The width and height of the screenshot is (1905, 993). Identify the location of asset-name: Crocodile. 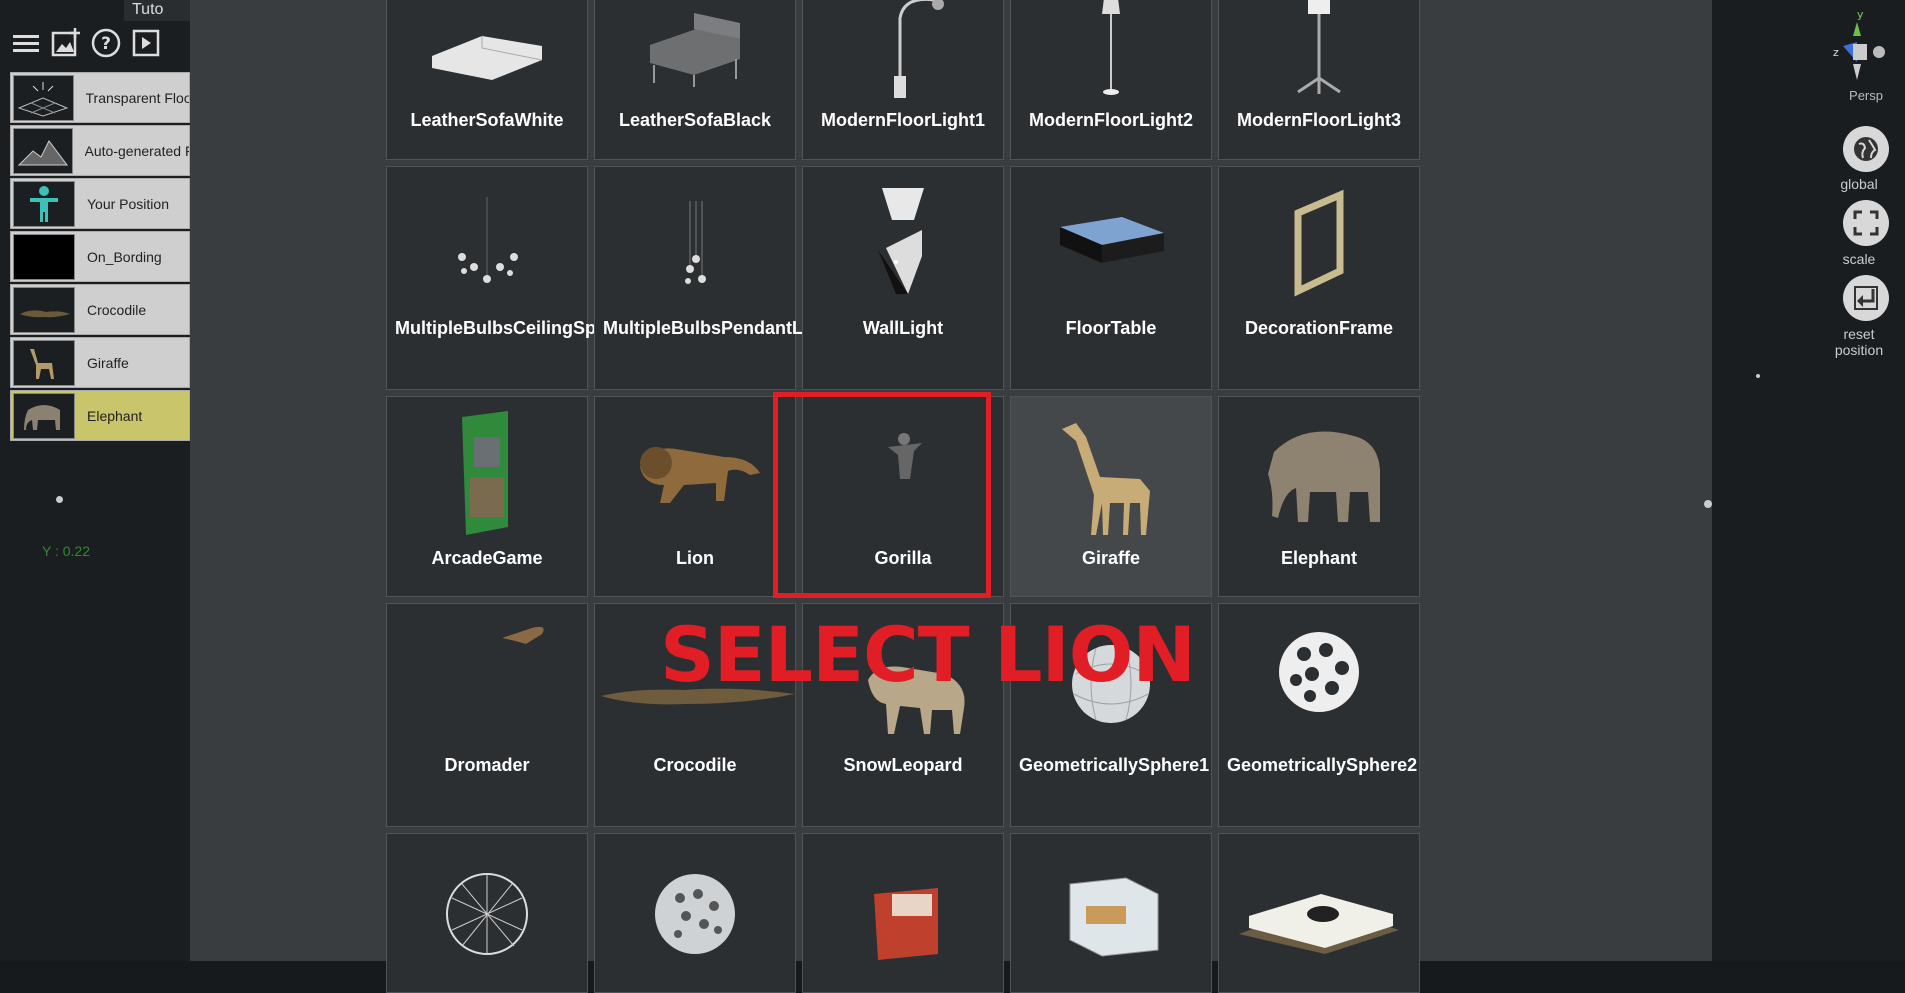
(695, 765).